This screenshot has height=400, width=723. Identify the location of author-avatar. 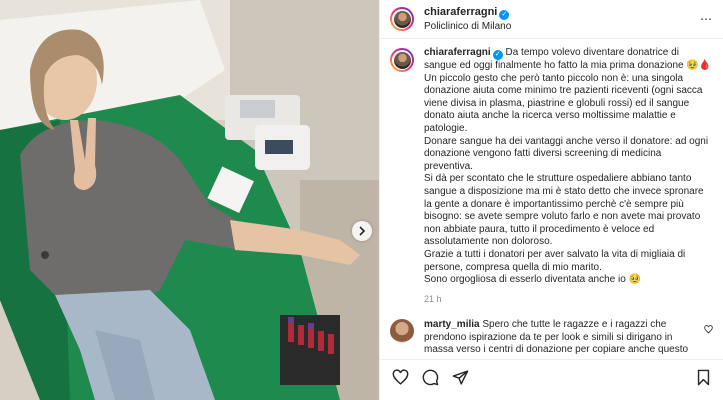
(402, 19).